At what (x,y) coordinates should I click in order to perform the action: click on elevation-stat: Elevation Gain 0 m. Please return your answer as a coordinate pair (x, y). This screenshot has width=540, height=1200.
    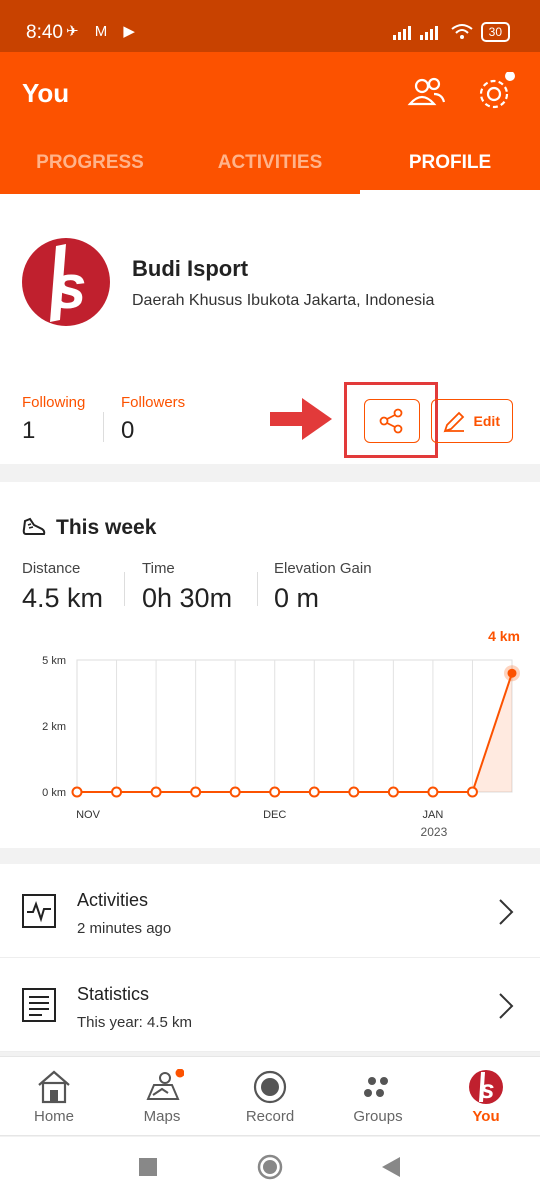
    Looking at the image, I should click on (323, 587).